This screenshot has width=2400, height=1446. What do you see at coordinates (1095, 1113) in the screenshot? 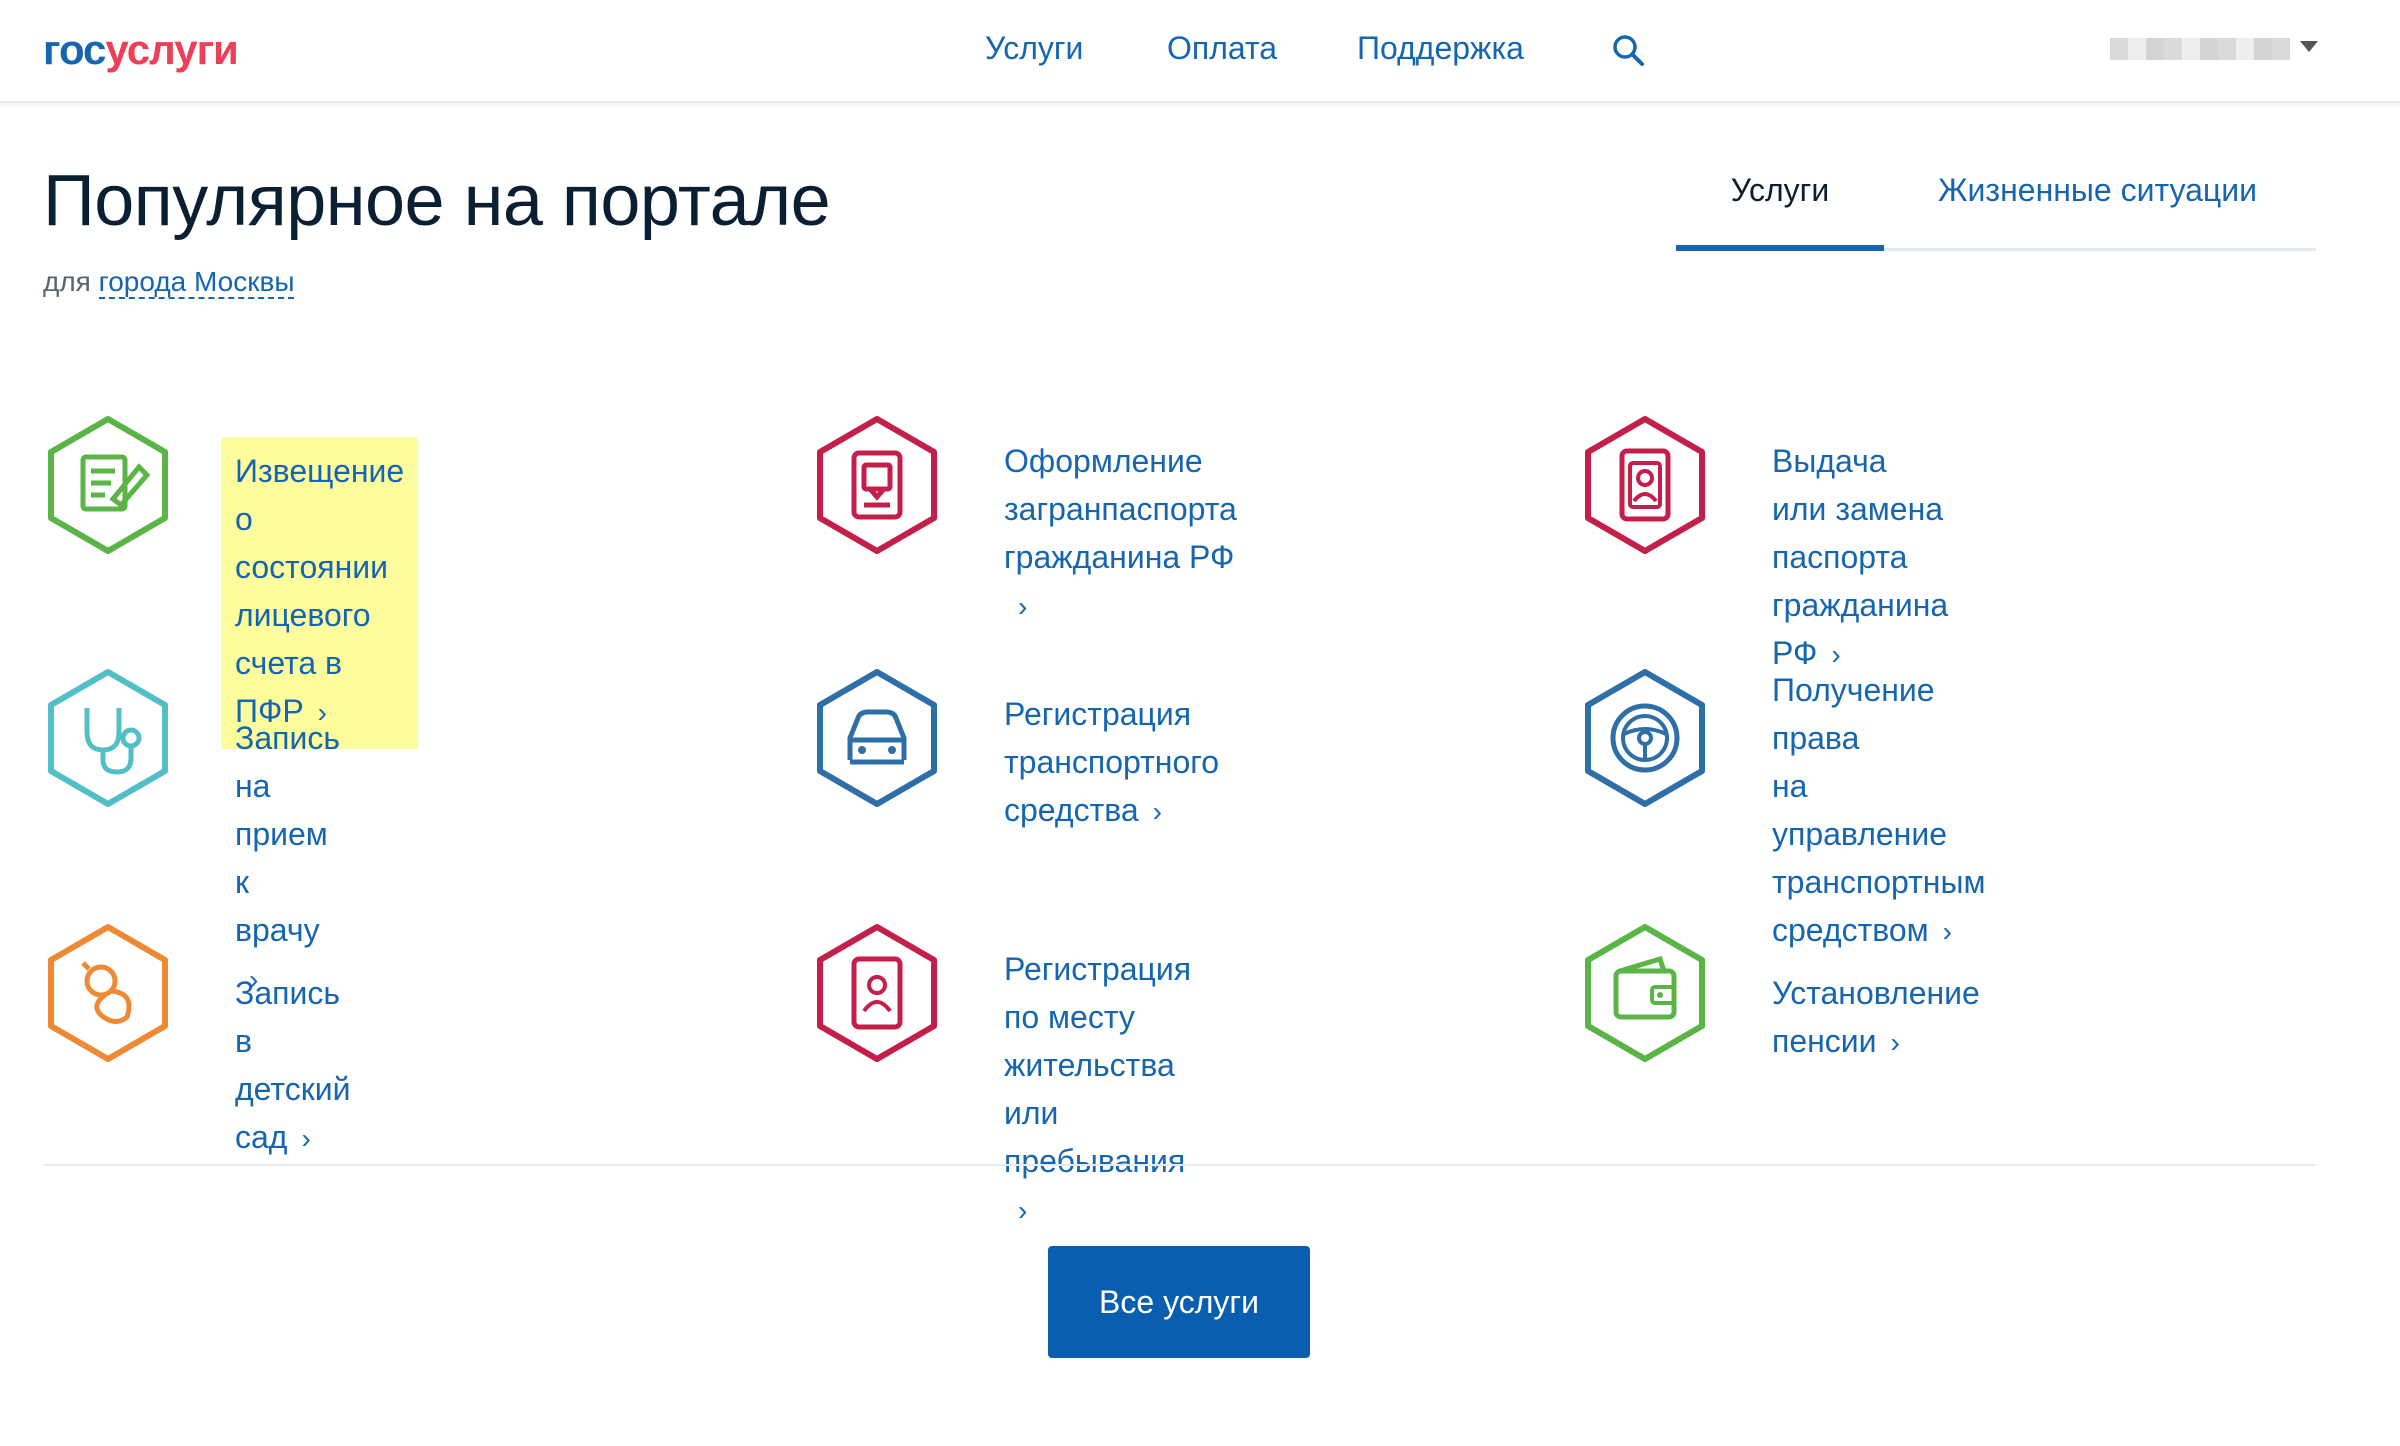
I see `service-link-line: жительства или пребывания` at bounding box center [1095, 1113].